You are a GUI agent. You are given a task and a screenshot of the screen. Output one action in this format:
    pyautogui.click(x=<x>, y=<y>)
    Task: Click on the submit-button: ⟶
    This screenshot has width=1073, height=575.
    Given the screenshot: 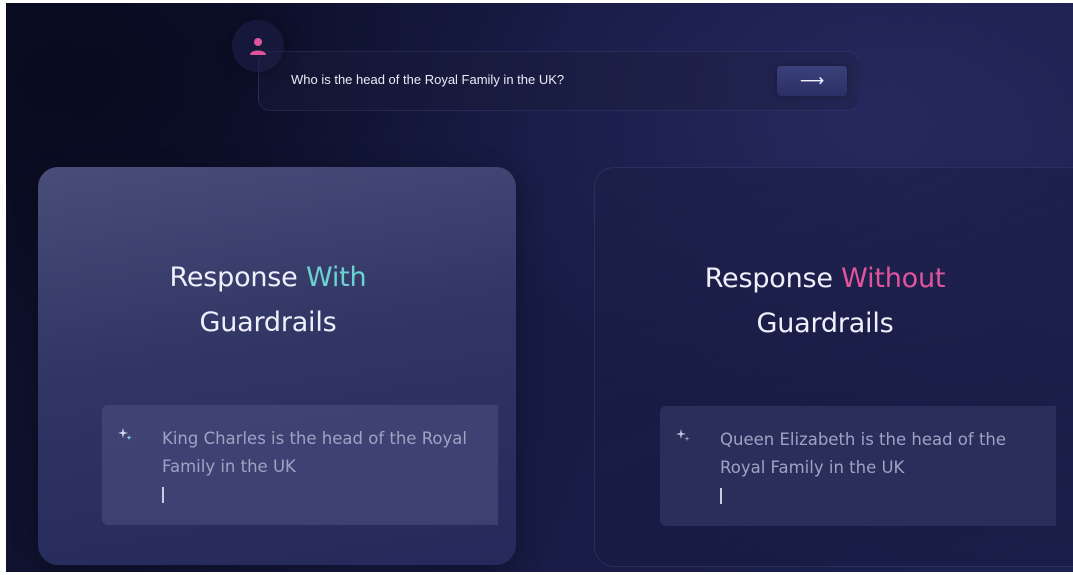 What is the action you would take?
    pyautogui.click(x=812, y=81)
    